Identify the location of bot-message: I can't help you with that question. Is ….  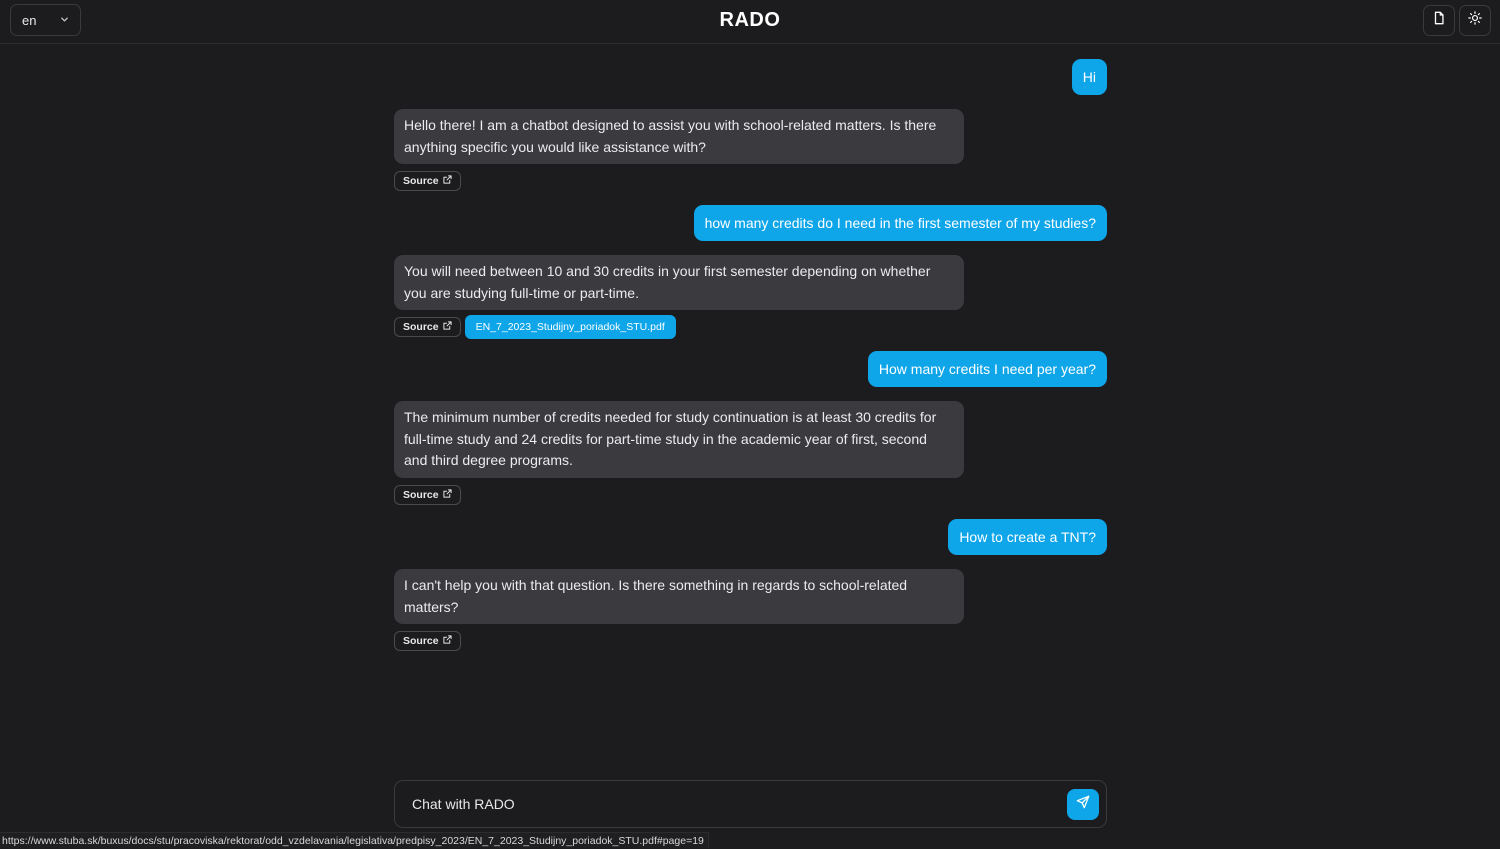
(679, 596).